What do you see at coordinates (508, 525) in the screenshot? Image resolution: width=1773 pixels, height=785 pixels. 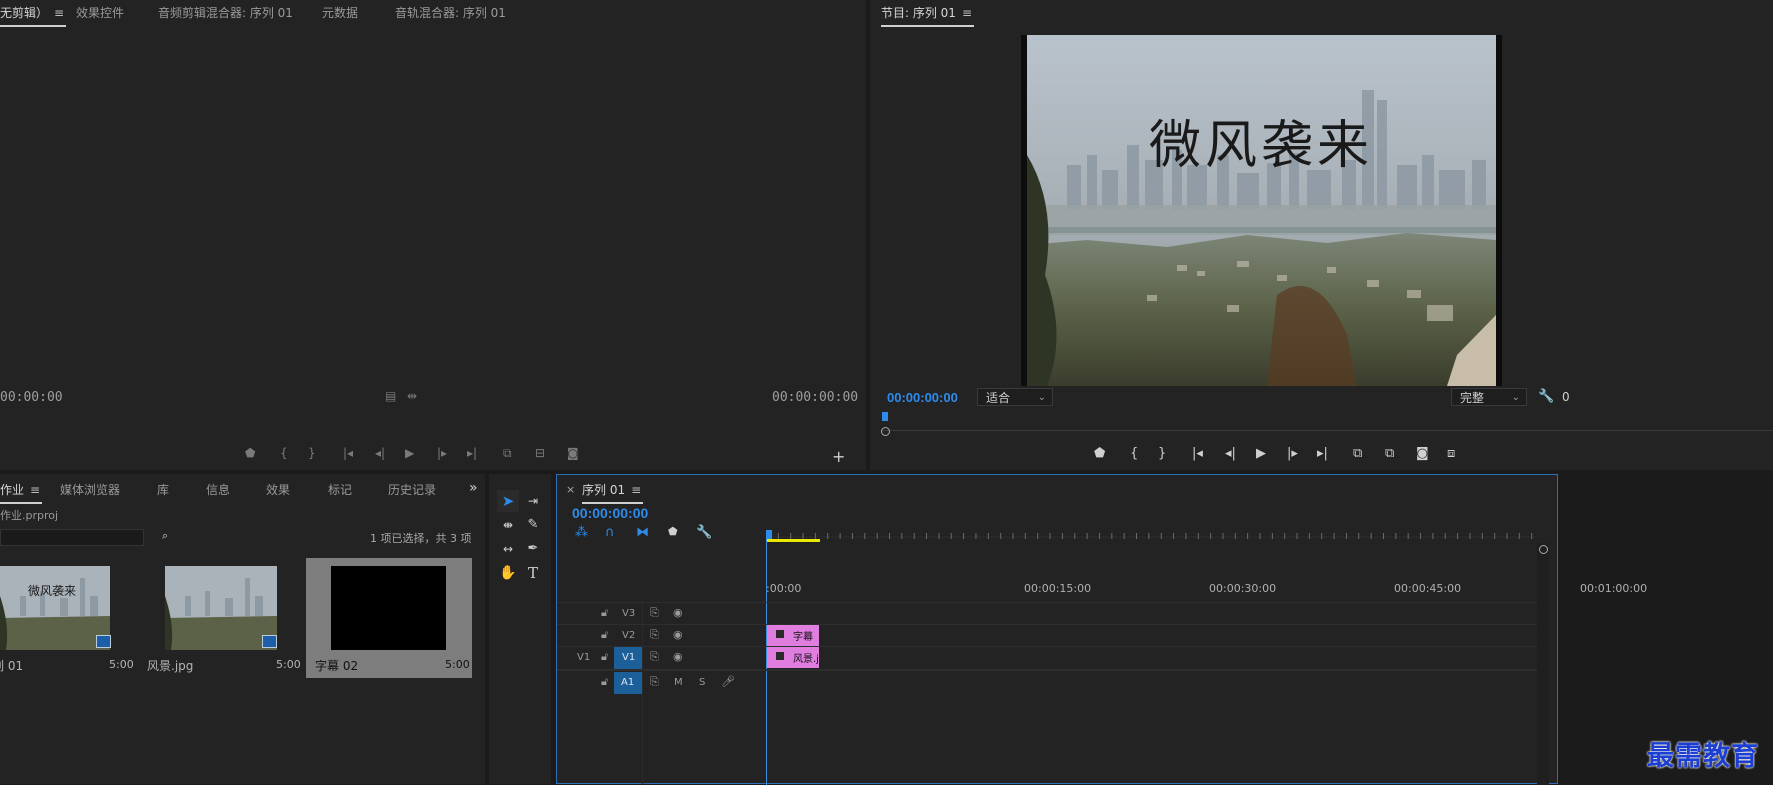 I see `ripple-edit-tool-icon: ⇼` at bounding box center [508, 525].